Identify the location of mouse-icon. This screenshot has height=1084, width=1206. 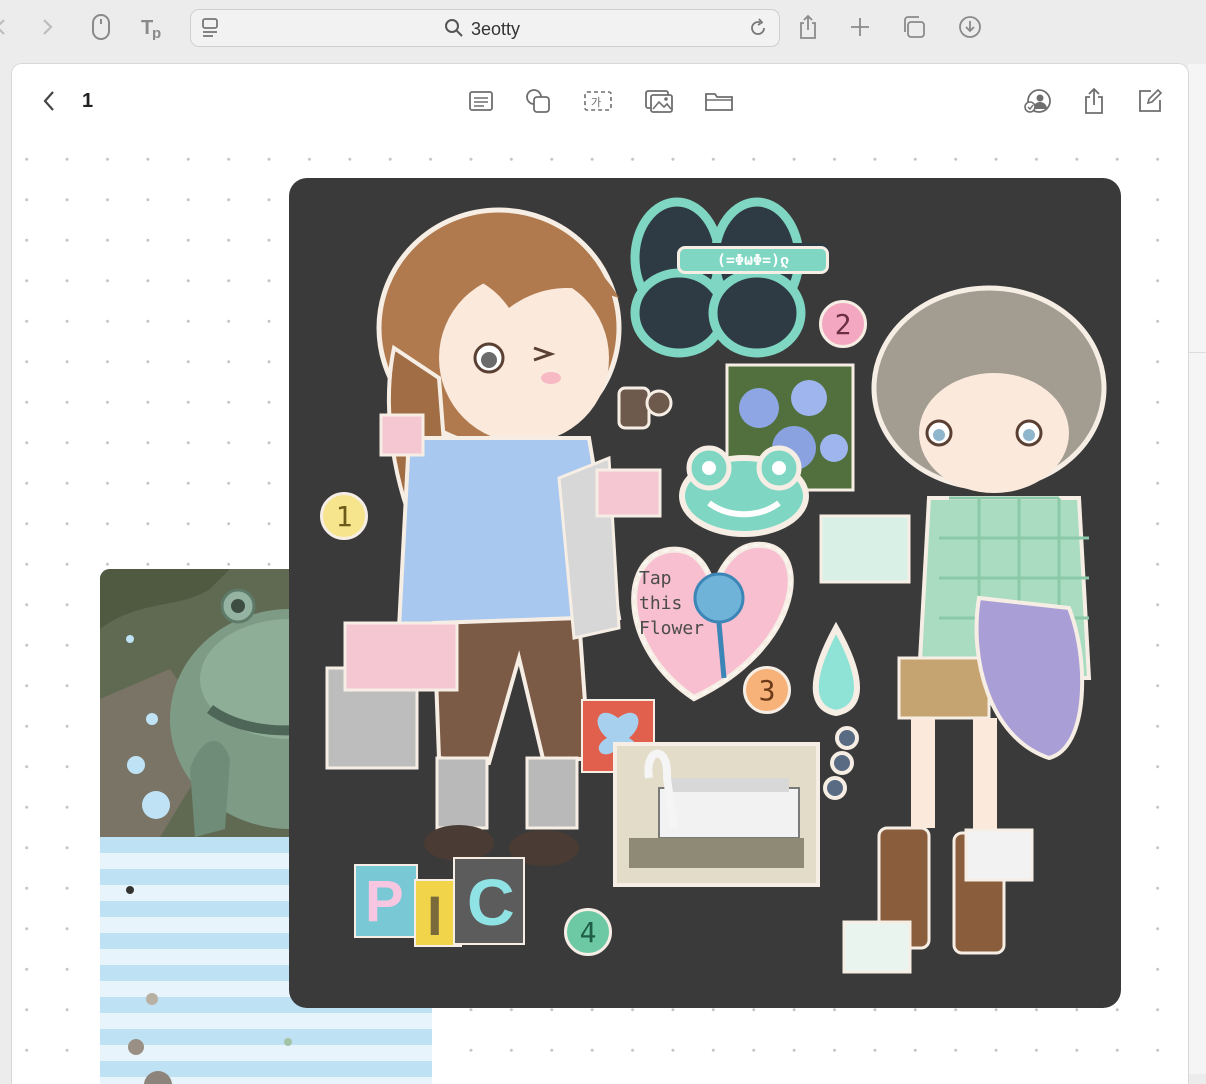
(101, 27).